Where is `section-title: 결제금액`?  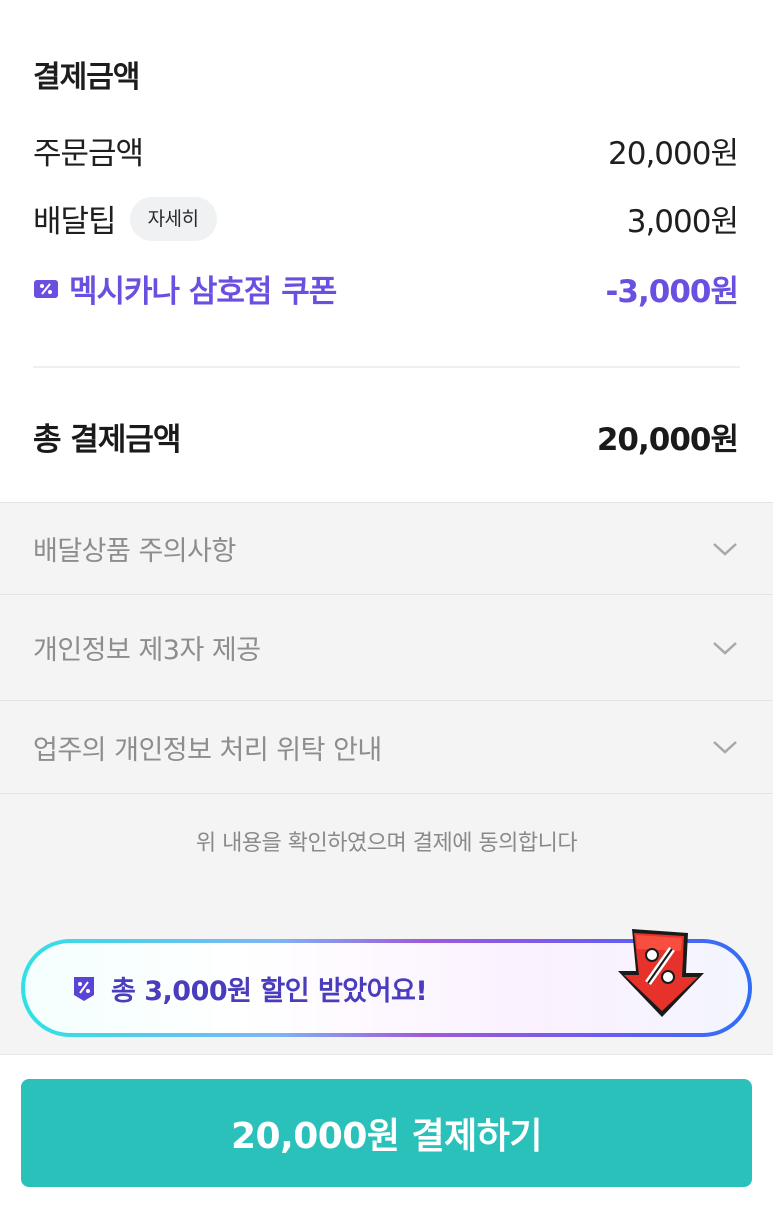
section-title: 결제금액 is located at coordinates (86, 77).